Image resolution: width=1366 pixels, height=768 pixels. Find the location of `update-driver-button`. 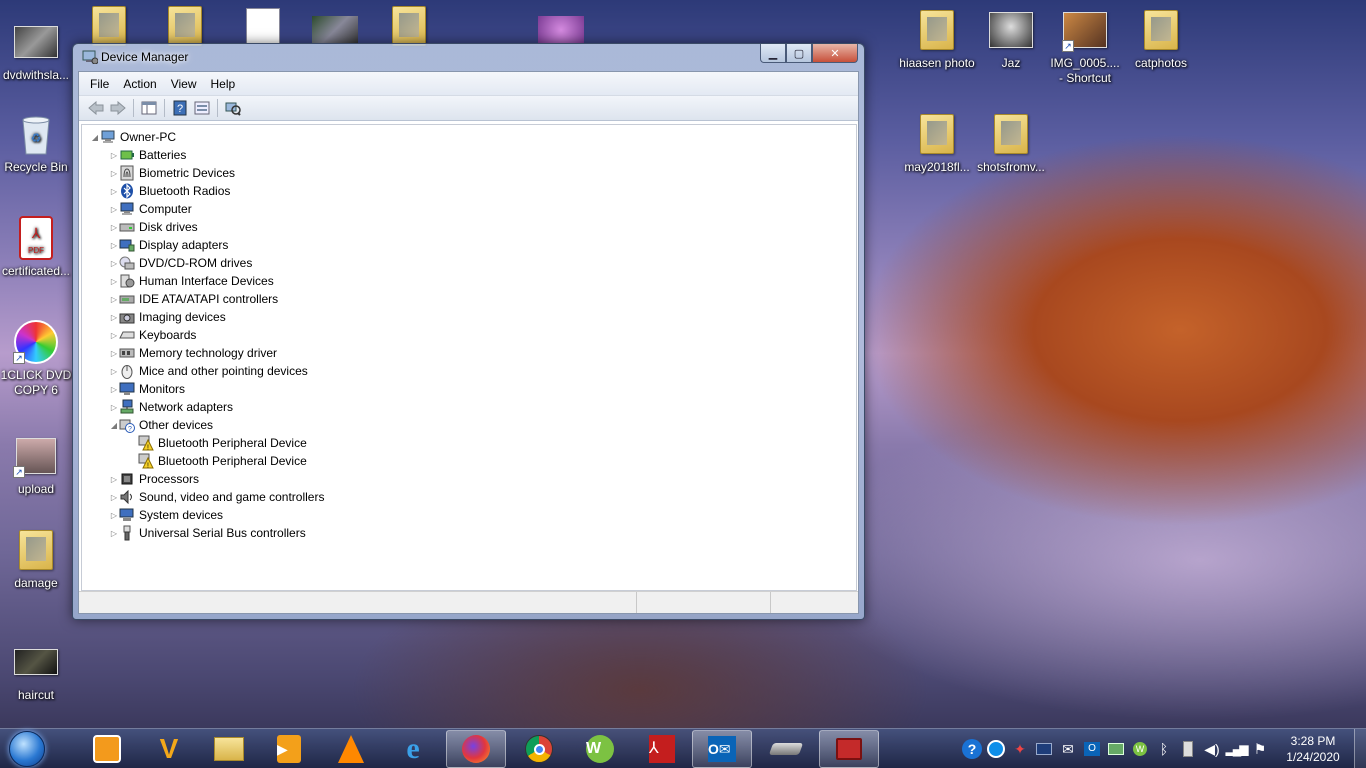

update-driver-button is located at coordinates (202, 108).